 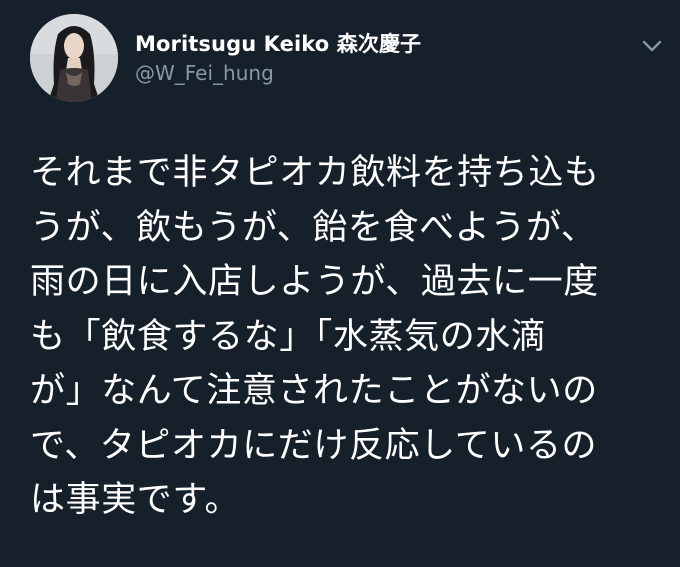 I want to click on profile-photo-icon, so click(x=74, y=58).